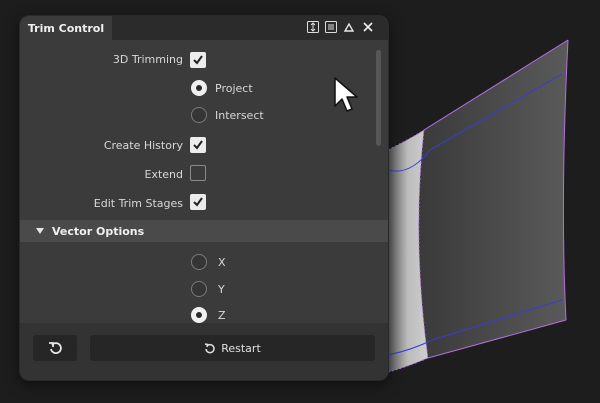  Describe the element at coordinates (221, 289) in the screenshot. I see `radio-y-label: Y` at that location.